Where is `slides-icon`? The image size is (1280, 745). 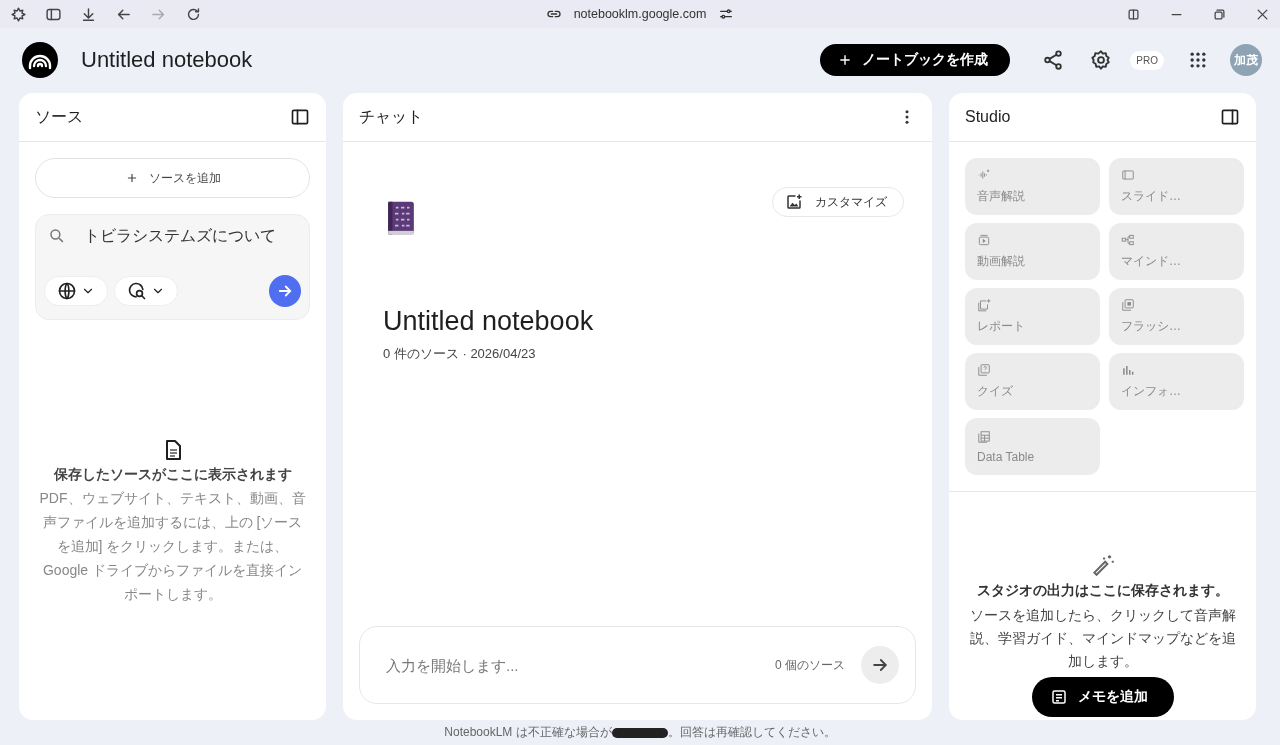 slides-icon is located at coordinates (1128, 175).